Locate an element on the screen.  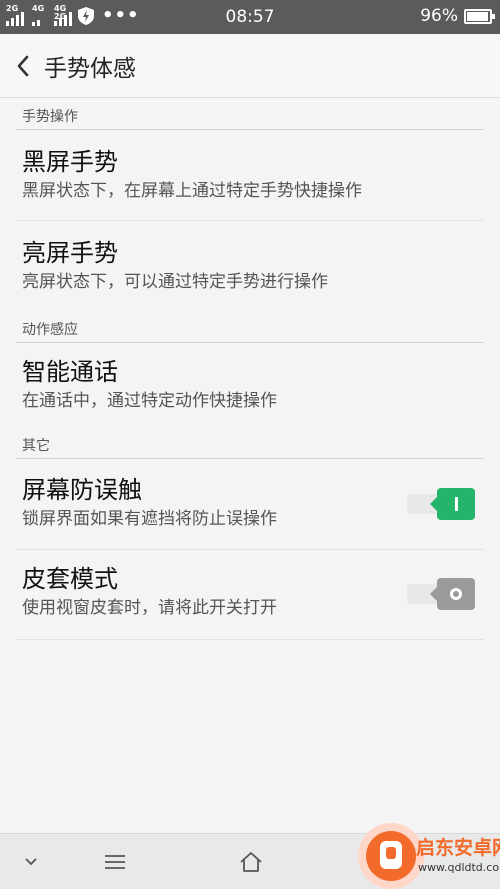
back-button is located at coordinates (23, 66).